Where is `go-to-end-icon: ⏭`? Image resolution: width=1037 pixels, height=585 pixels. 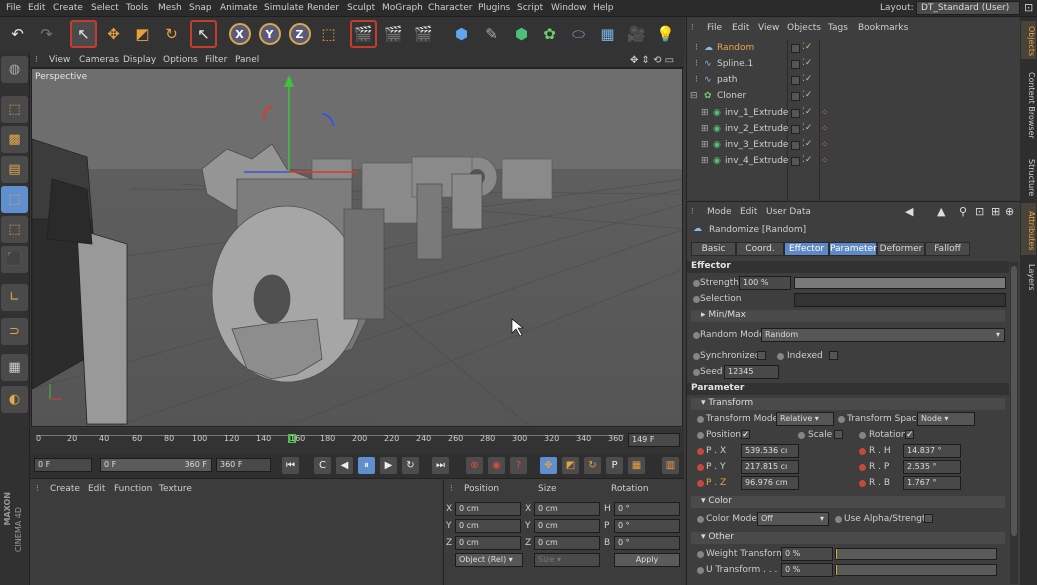 go-to-end-icon: ⏭ is located at coordinates (440, 465).